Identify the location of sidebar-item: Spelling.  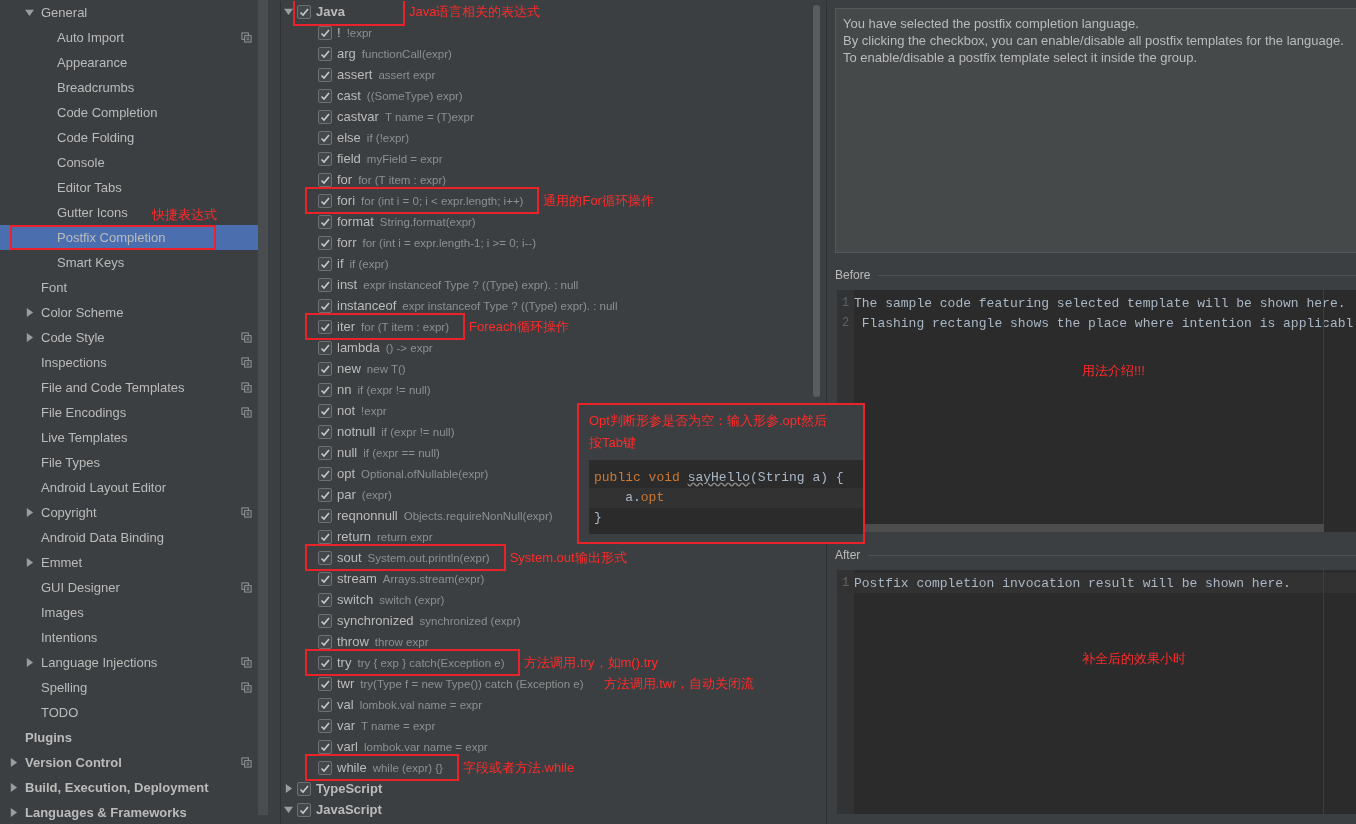
(64, 687).